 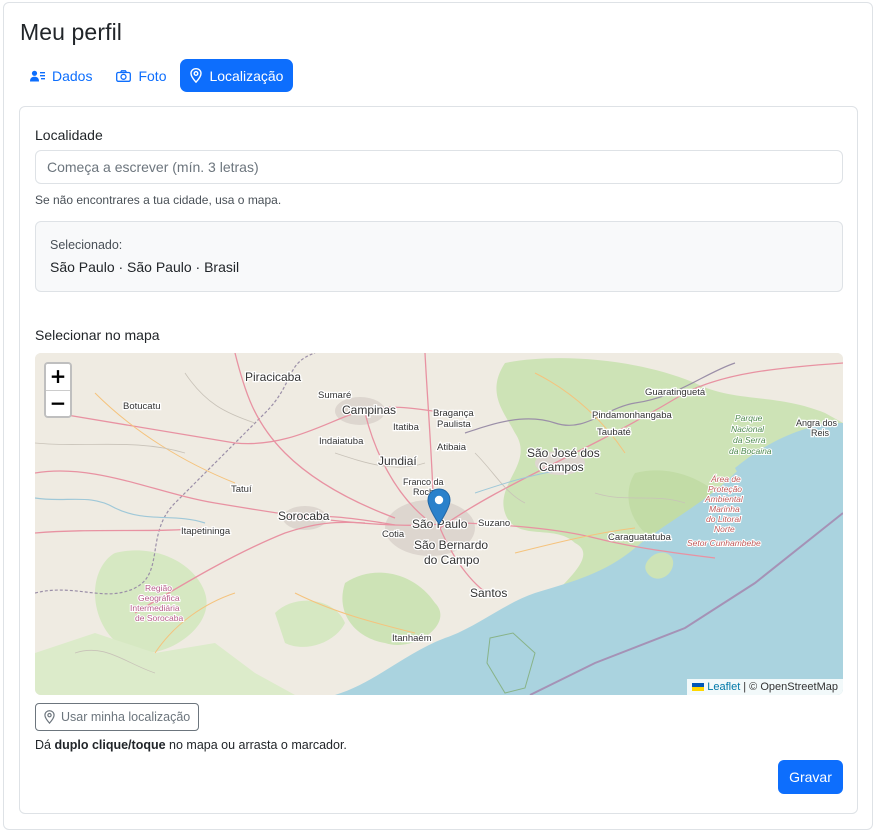 What do you see at coordinates (451, 545) in the screenshot?
I see `map-label-sbc-1: São Bernardo` at bounding box center [451, 545].